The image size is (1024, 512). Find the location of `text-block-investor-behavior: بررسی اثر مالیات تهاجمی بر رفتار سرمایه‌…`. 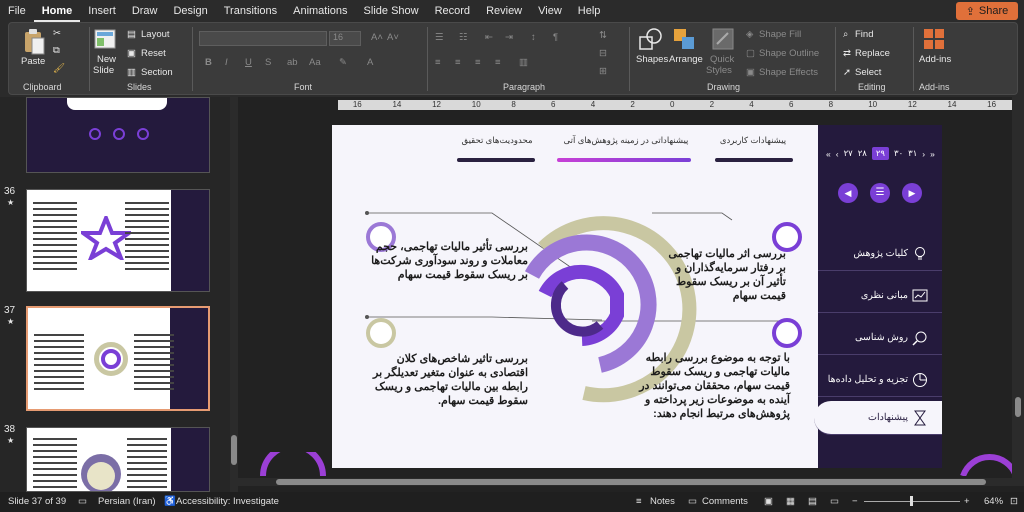

text-block-investor-behavior: بررسی اثر مالیات تهاجمی بر رفتار سرمایه‌… is located at coordinates (724, 275).